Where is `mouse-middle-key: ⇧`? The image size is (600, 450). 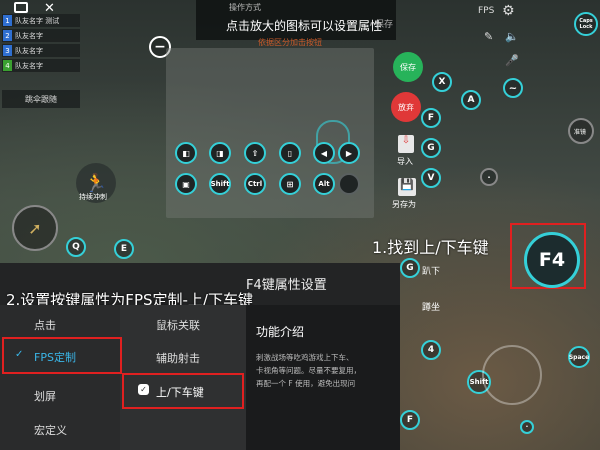
mouse-middle-key: ⇧ is located at coordinates (255, 153).